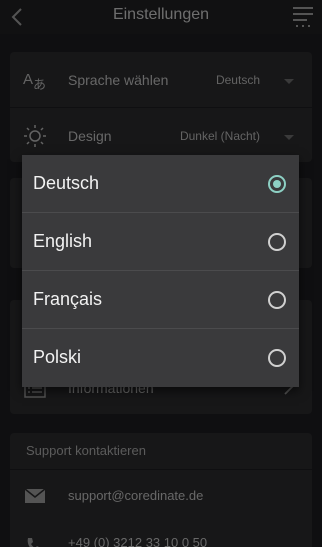 Image resolution: width=322 pixels, height=547 pixels. What do you see at coordinates (277, 184) in the screenshot?
I see `radio-selected-icon` at bounding box center [277, 184].